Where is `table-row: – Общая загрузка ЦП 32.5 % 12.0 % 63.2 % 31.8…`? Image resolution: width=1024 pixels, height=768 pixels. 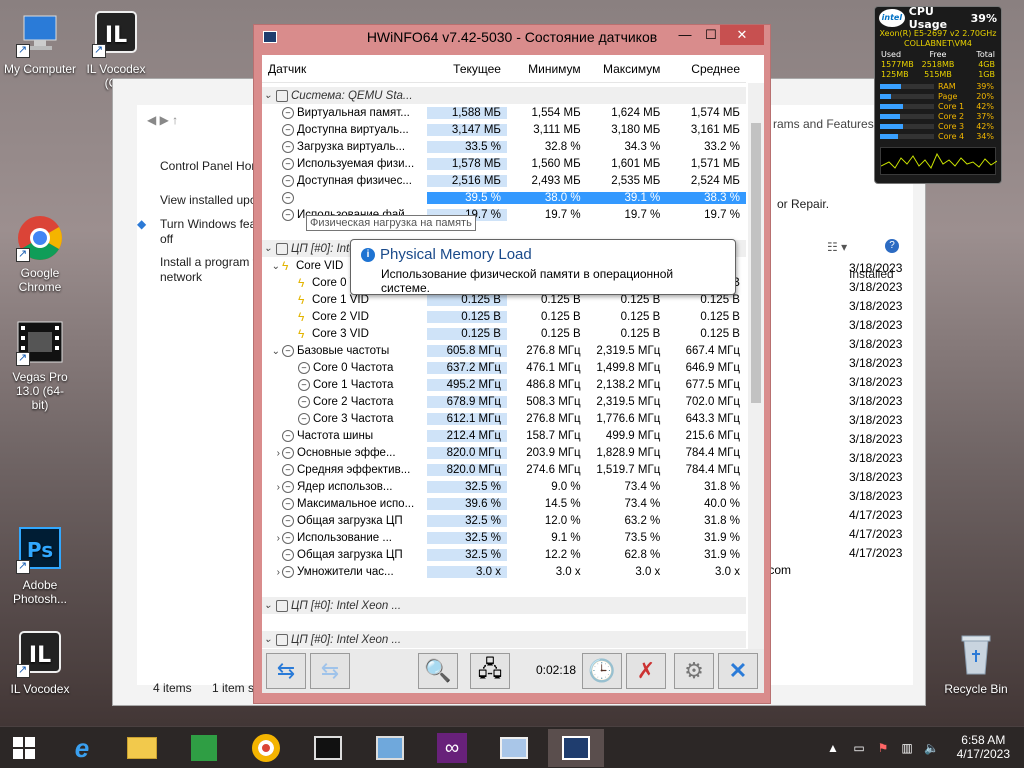
table-row: – Общая загрузка ЦП 32.5 % 12.0 % 63.2 % 31.8… is located at coordinates (504, 520).